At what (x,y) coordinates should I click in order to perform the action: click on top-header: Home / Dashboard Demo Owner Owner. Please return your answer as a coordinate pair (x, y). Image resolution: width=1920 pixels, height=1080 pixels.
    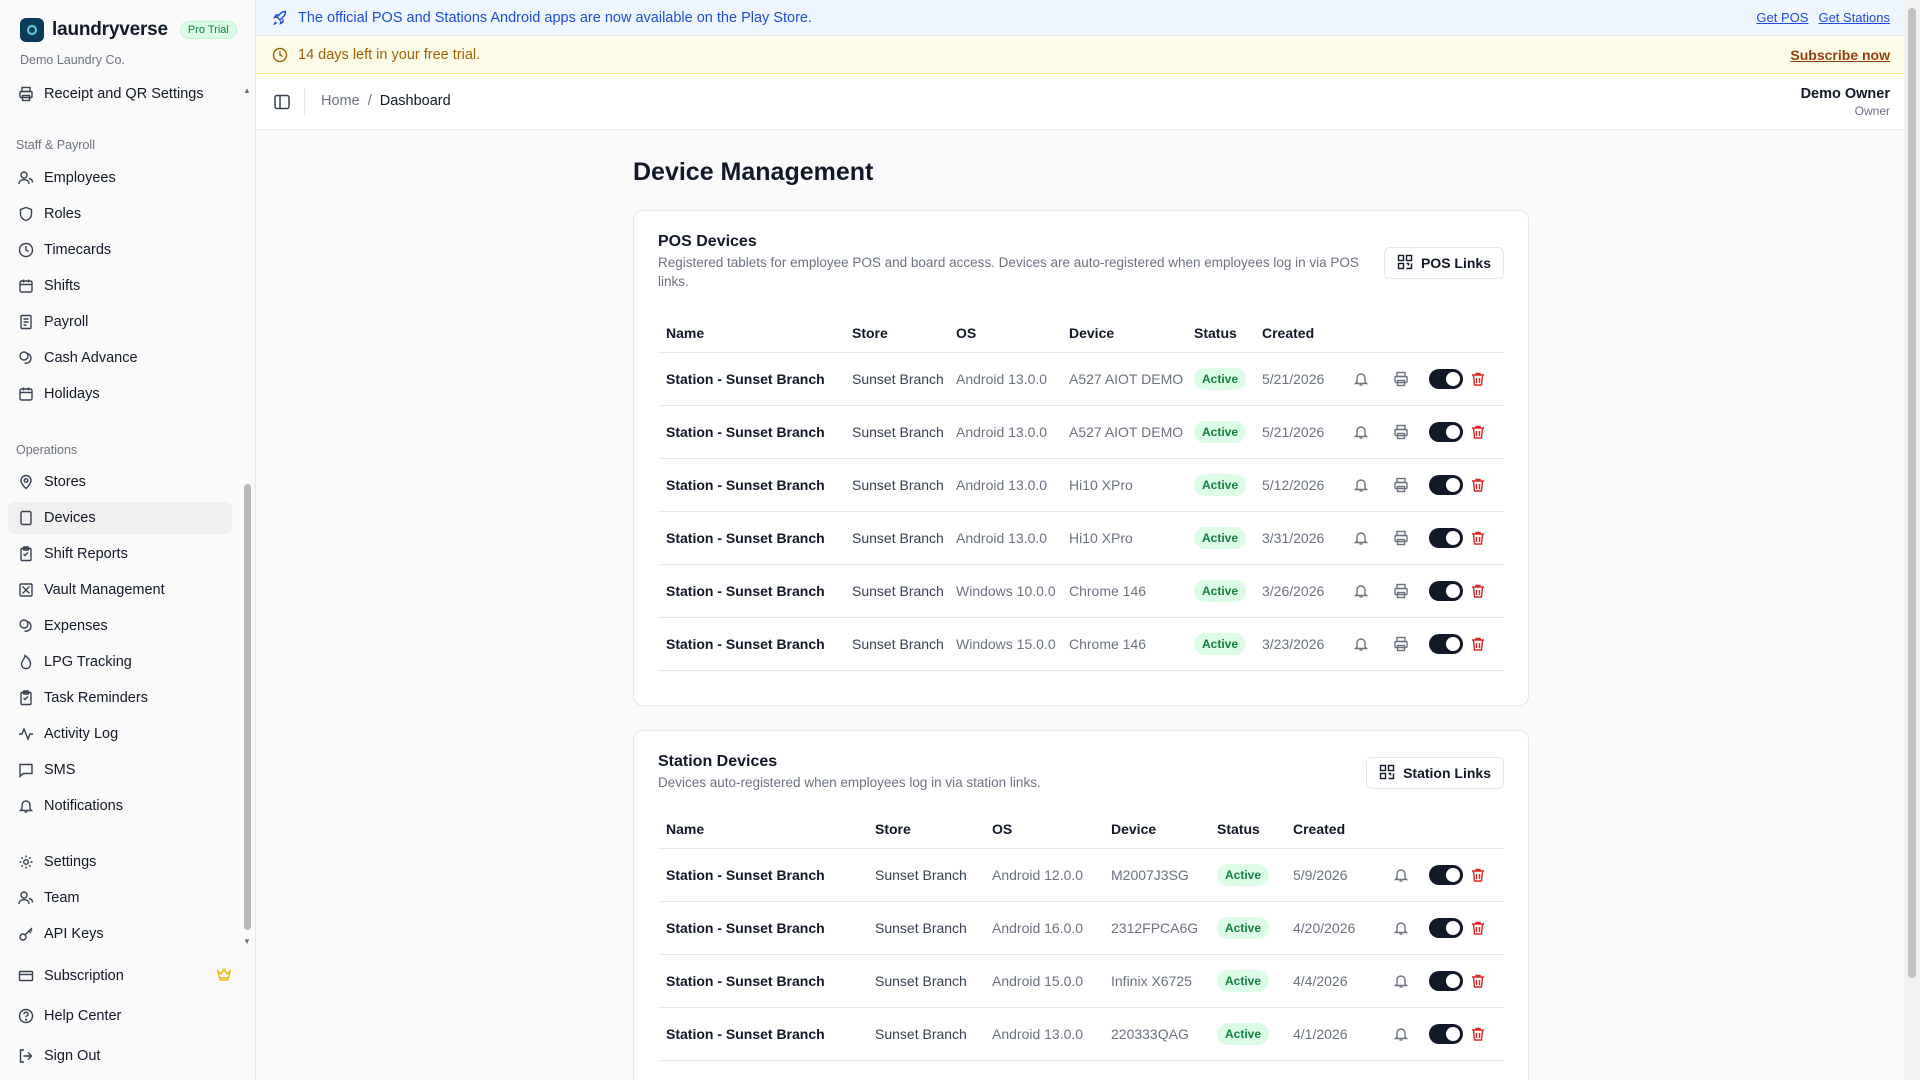
    Looking at the image, I should click on (1080, 102).